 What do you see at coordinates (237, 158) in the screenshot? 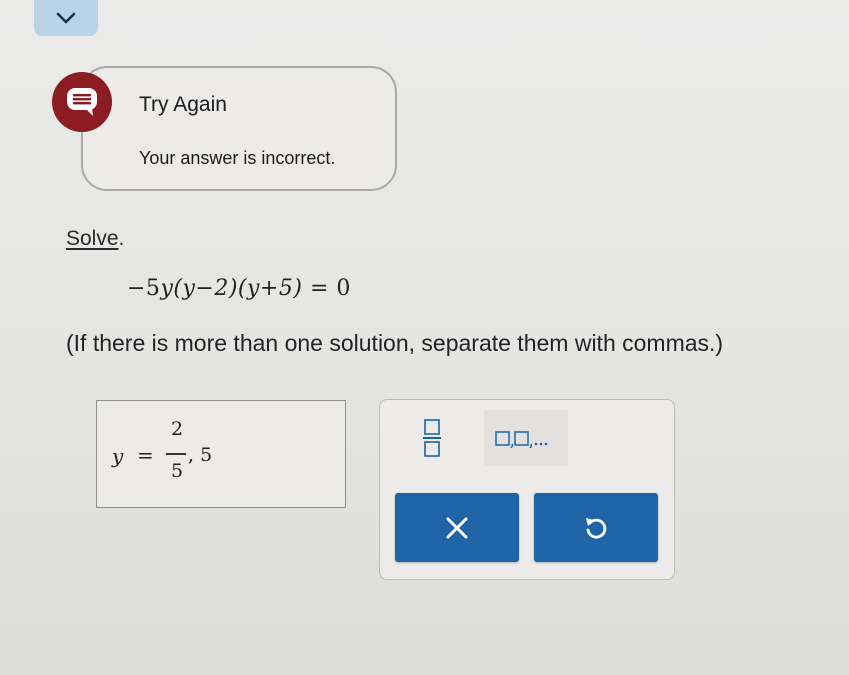
I see `feedback-message: Your answer is incorrect.` at bounding box center [237, 158].